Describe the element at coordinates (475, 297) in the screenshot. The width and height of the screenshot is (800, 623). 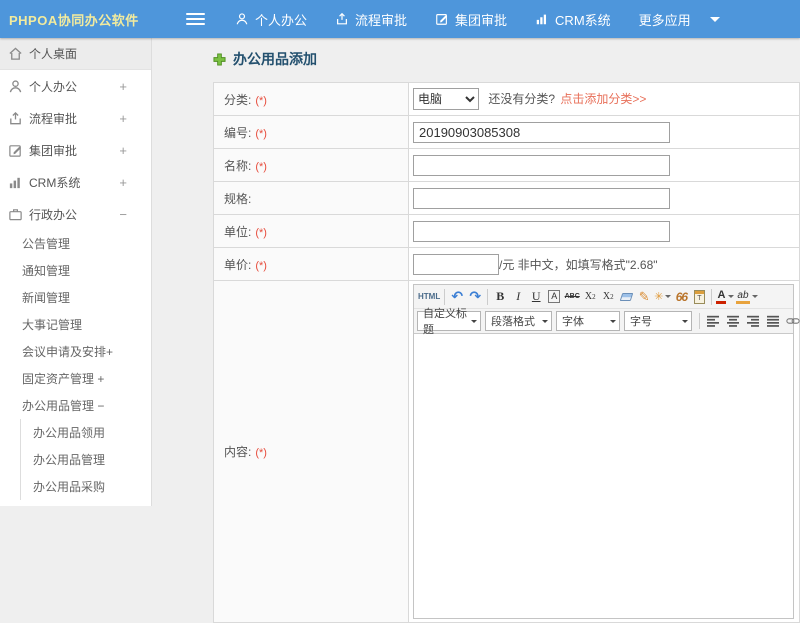
I see `redo-button: ↷` at that location.